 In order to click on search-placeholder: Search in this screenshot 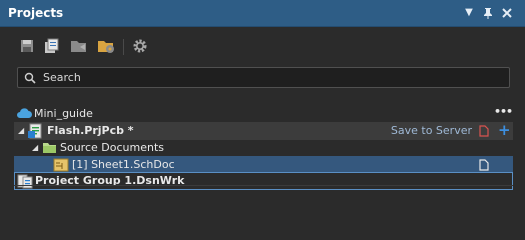, I will do `click(62, 77)`.